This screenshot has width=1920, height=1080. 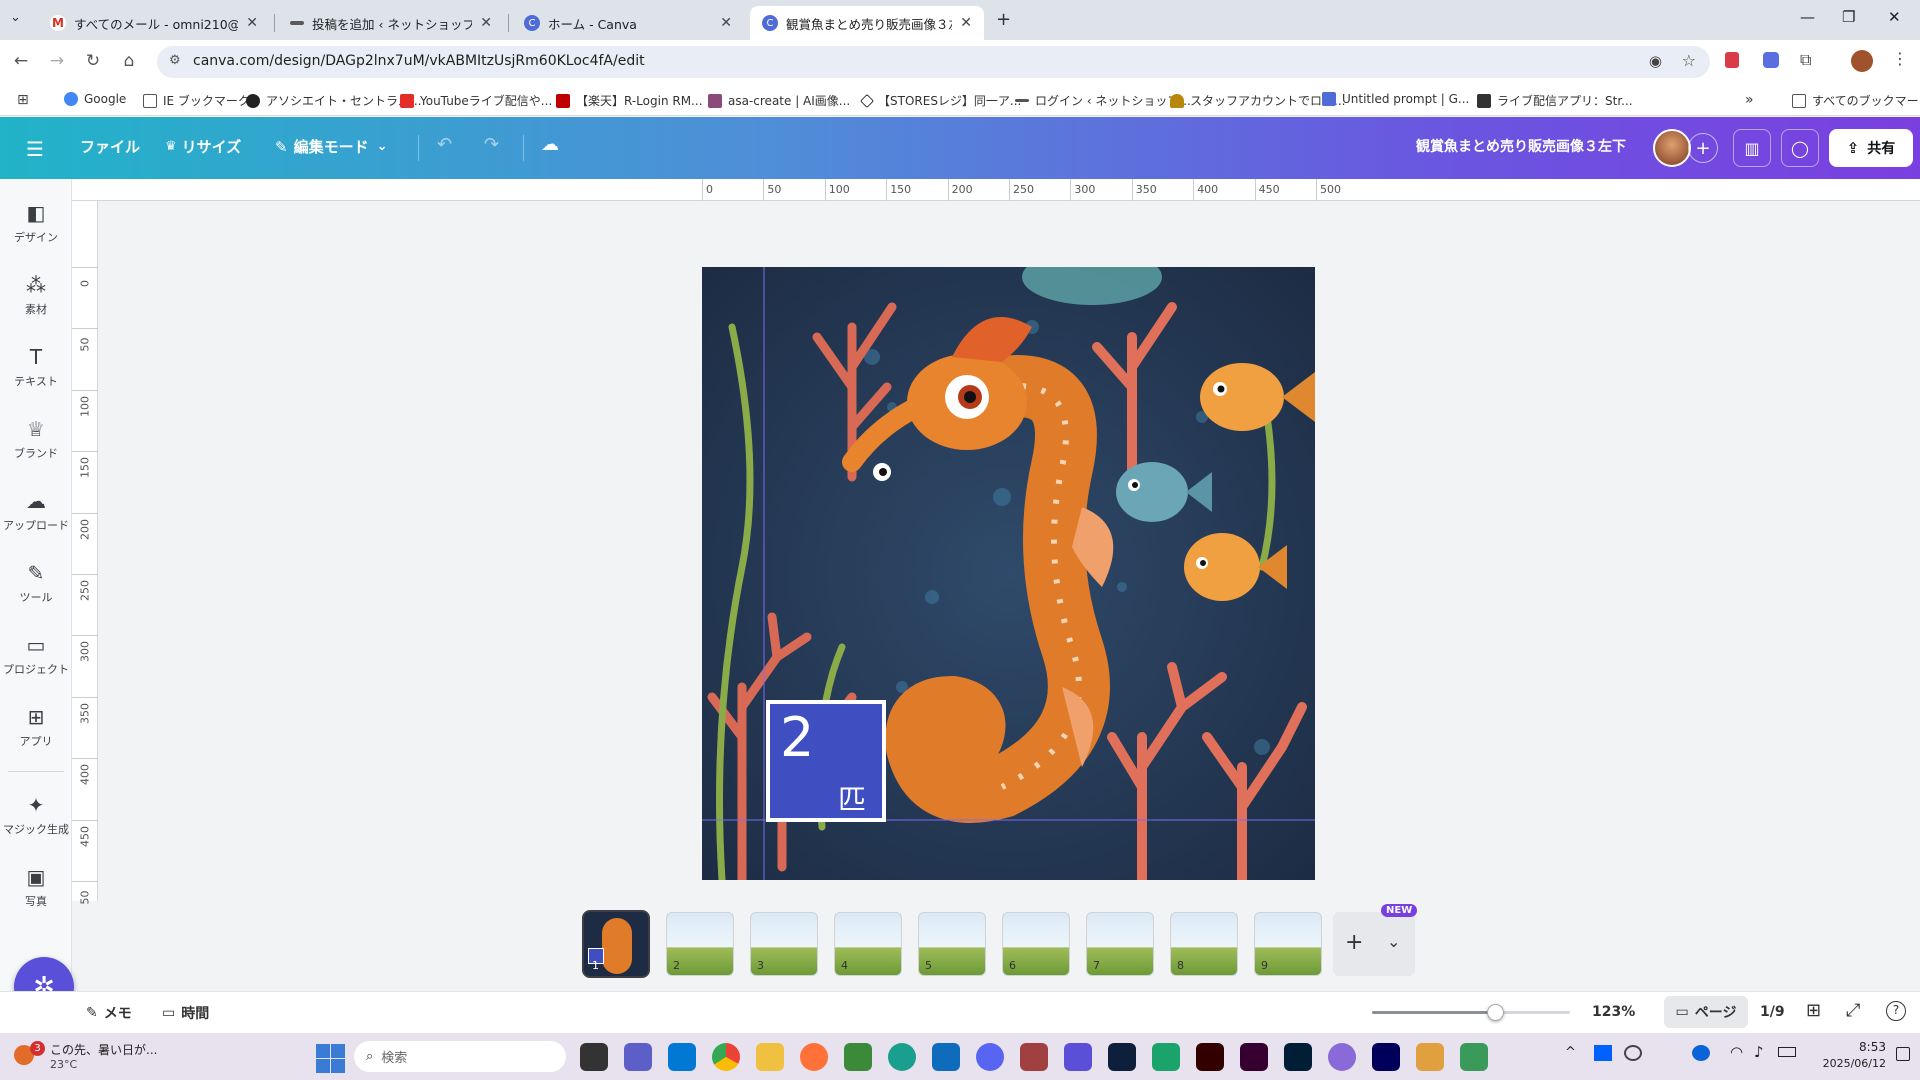 What do you see at coordinates (1298, 1057) in the screenshot?
I see `photoshop-icon` at bounding box center [1298, 1057].